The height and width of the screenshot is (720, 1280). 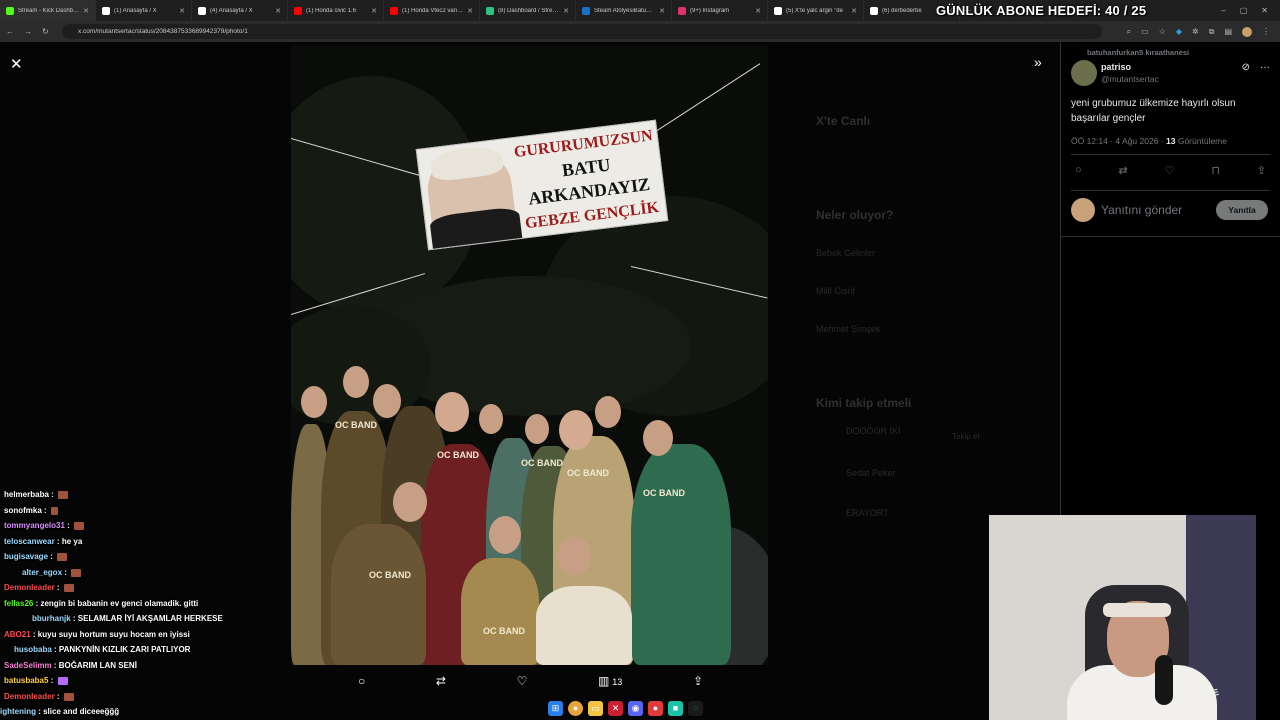 I want to click on browser-tab: (9+) Instagram ✕, so click(x=720, y=10).